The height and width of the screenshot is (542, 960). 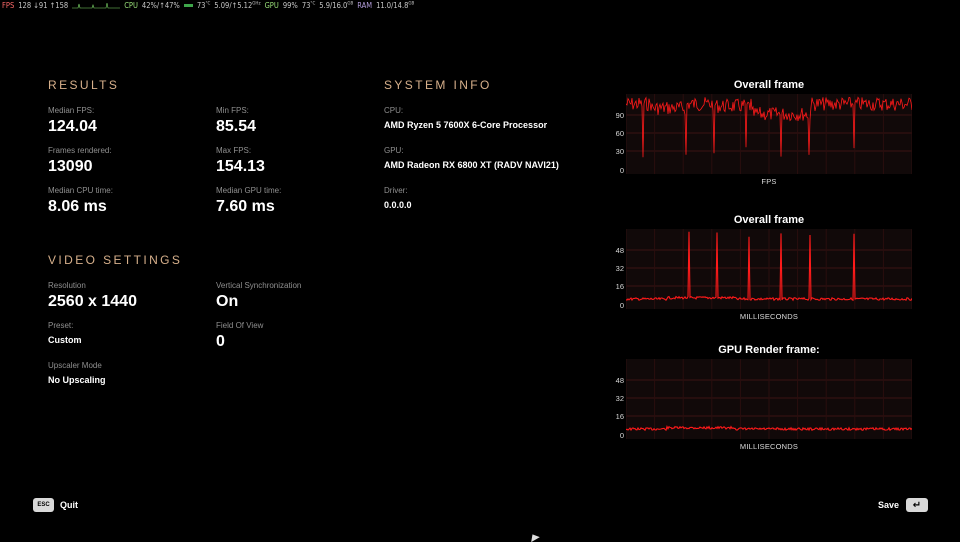 I want to click on fps-graph, so click(x=769, y=134).